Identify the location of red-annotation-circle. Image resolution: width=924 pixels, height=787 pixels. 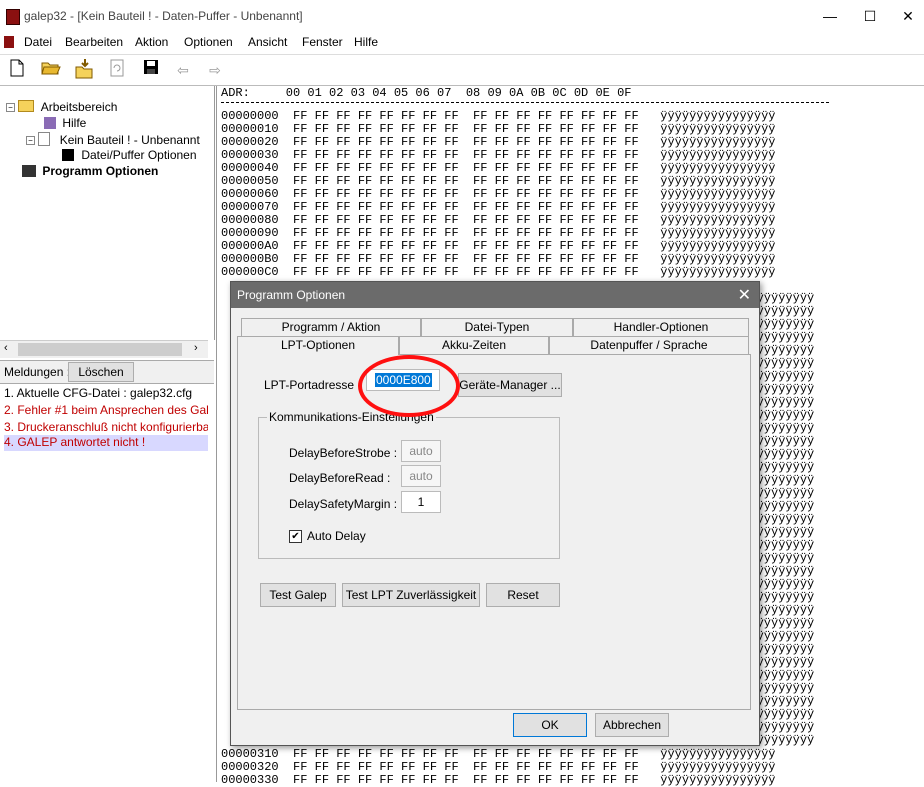
(409, 386).